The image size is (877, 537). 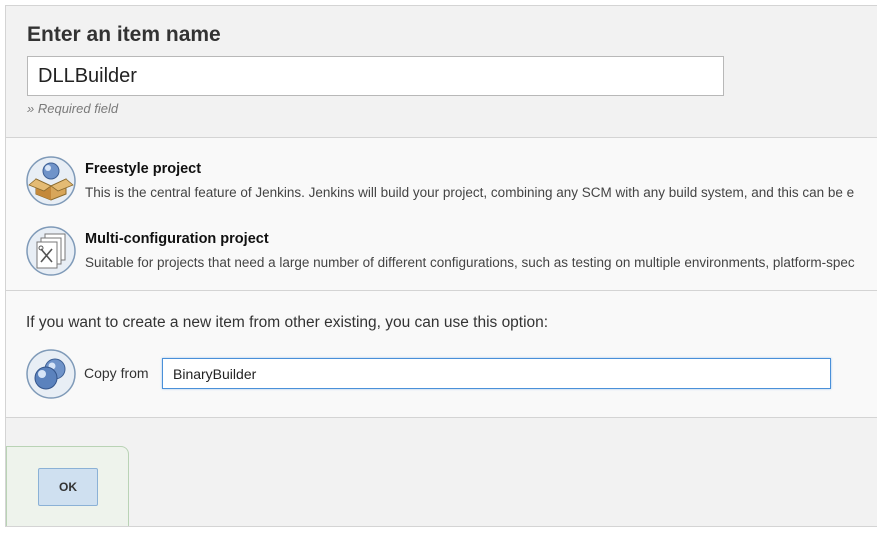 I want to click on item-type-title: Freestyle project, so click(x=143, y=169).